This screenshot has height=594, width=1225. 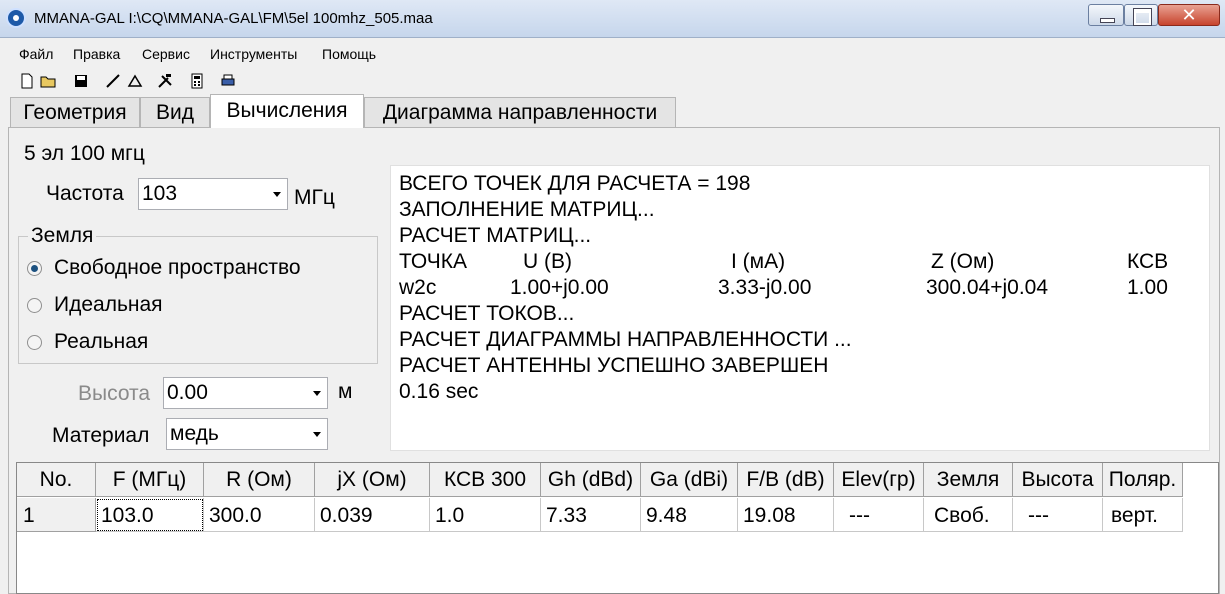 I want to click on close-icon: ✕, so click(x=1189, y=15).